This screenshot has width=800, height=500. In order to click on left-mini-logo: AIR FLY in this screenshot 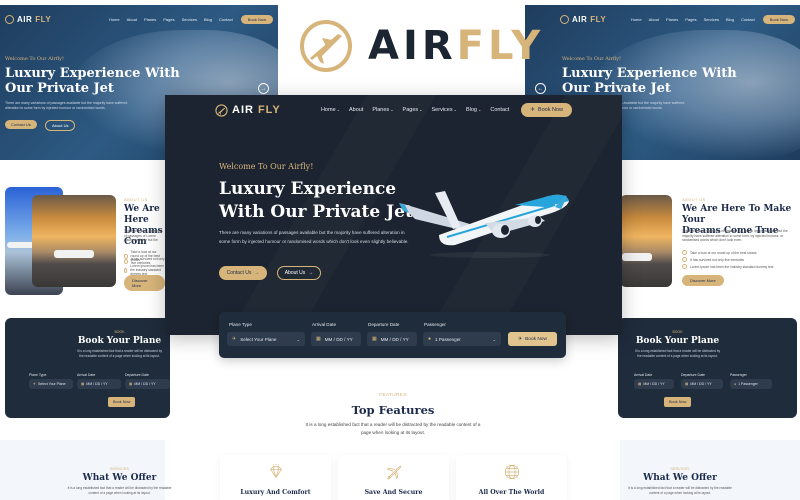, I will do `click(28, 19)`.